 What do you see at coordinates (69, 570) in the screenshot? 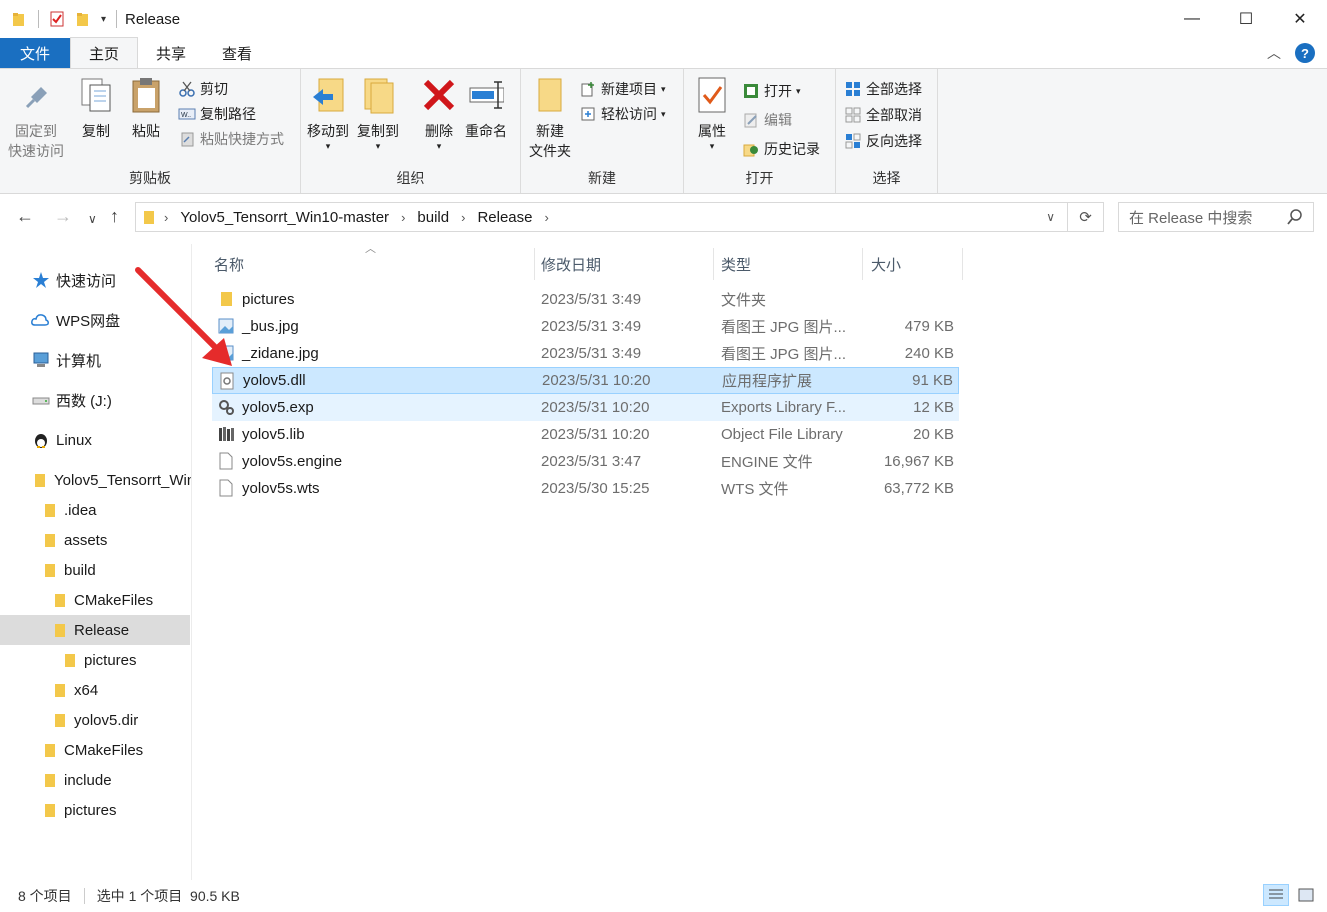
I see `nav-folder-build: build` at bounding box center [69, 570].